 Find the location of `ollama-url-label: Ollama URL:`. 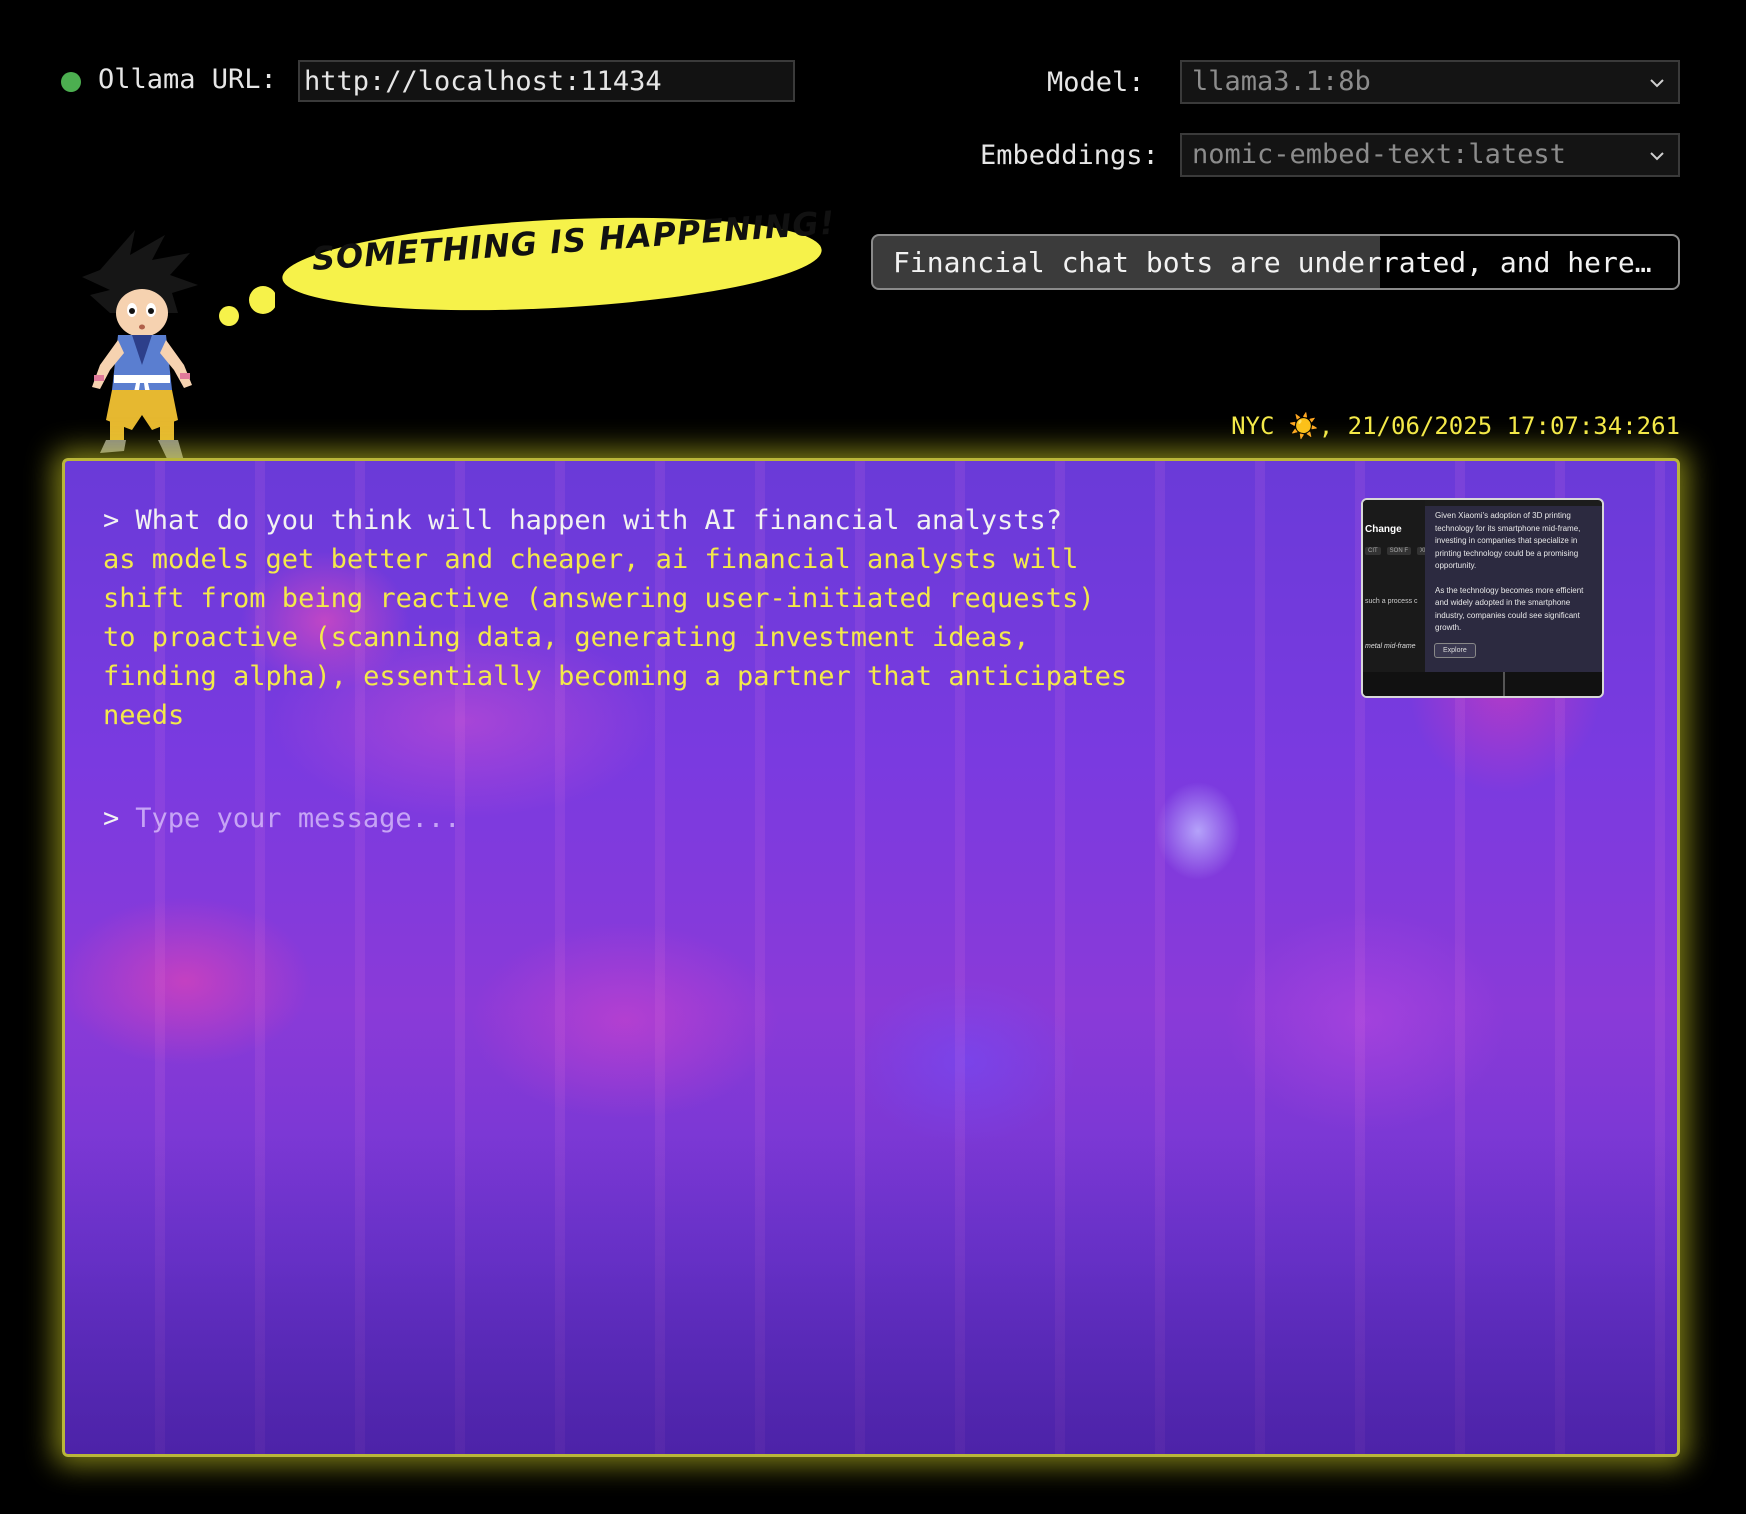

ollama-url-label: Ollama URL: is located at coordinates (187, 79).